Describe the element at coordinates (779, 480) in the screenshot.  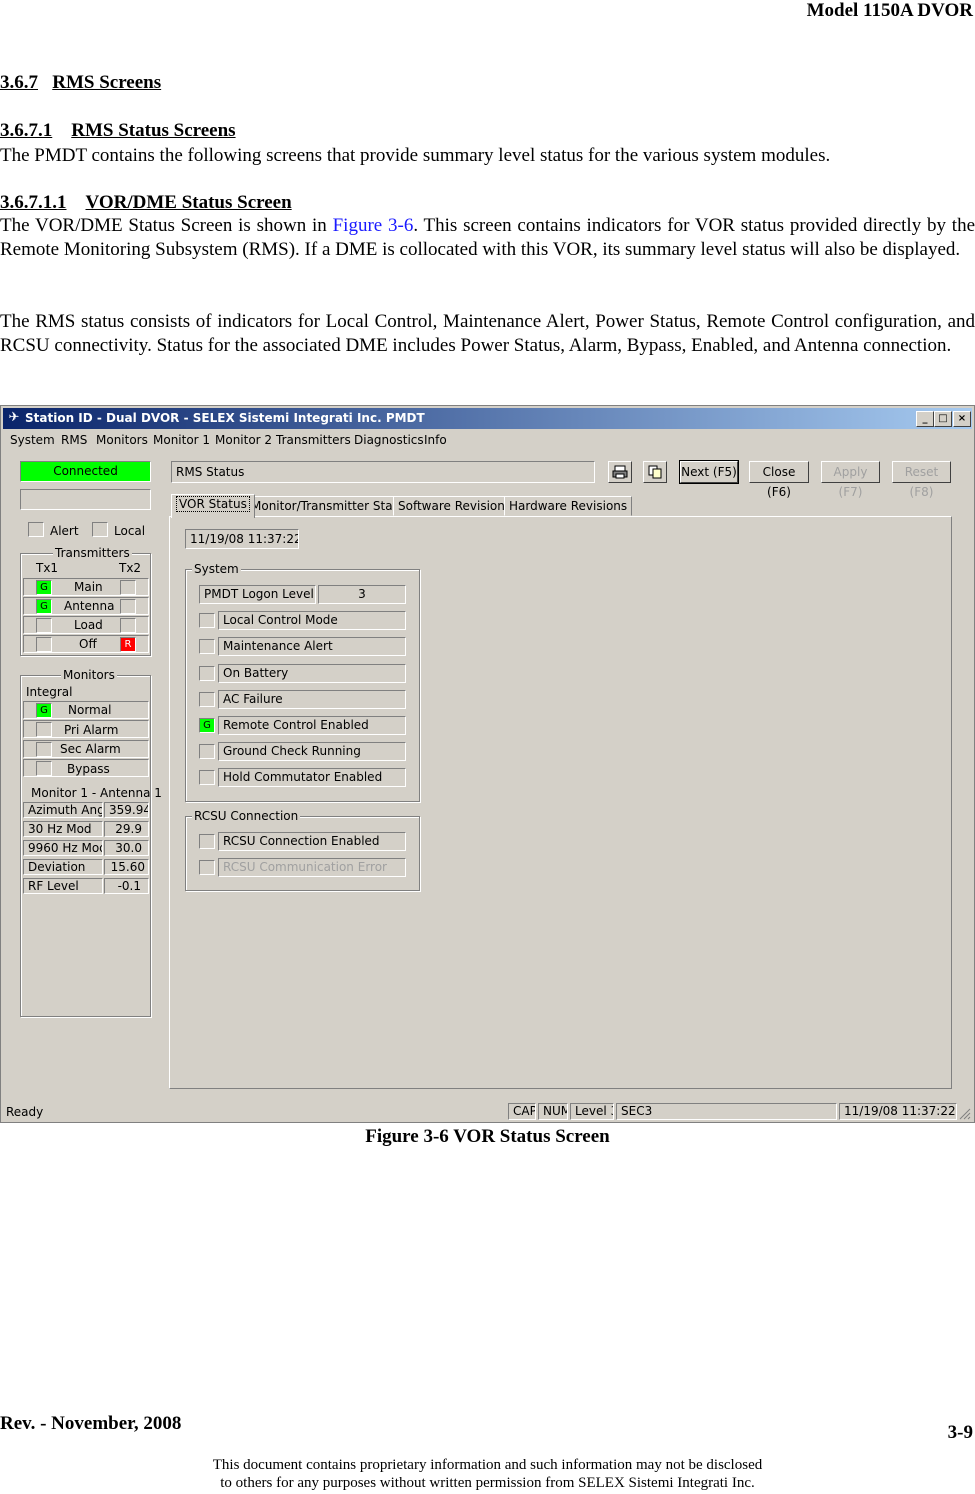
I see `close-button: Close (F6)` at that location.